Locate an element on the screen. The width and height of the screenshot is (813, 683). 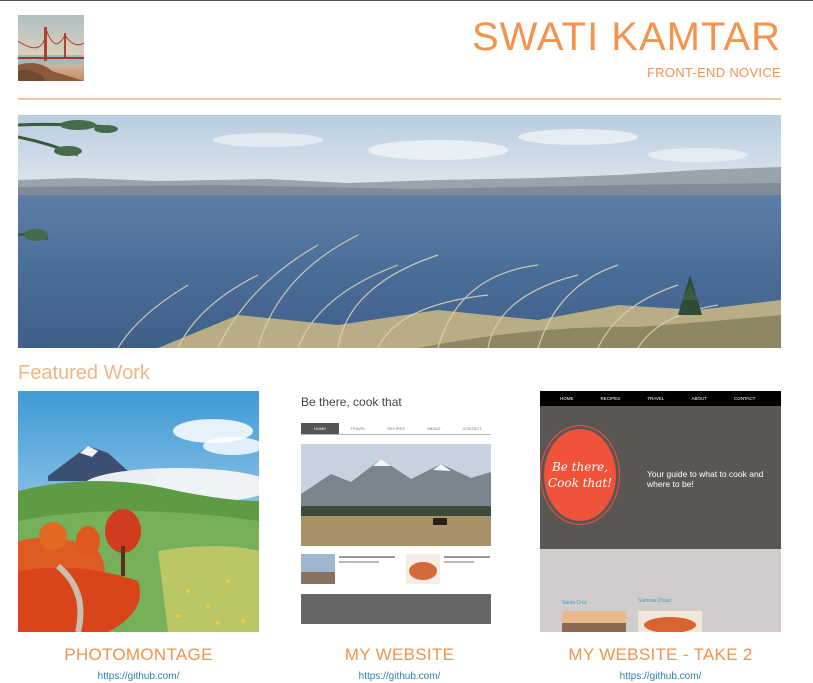
golden-gate-photo is located at coordinates (51, 48).